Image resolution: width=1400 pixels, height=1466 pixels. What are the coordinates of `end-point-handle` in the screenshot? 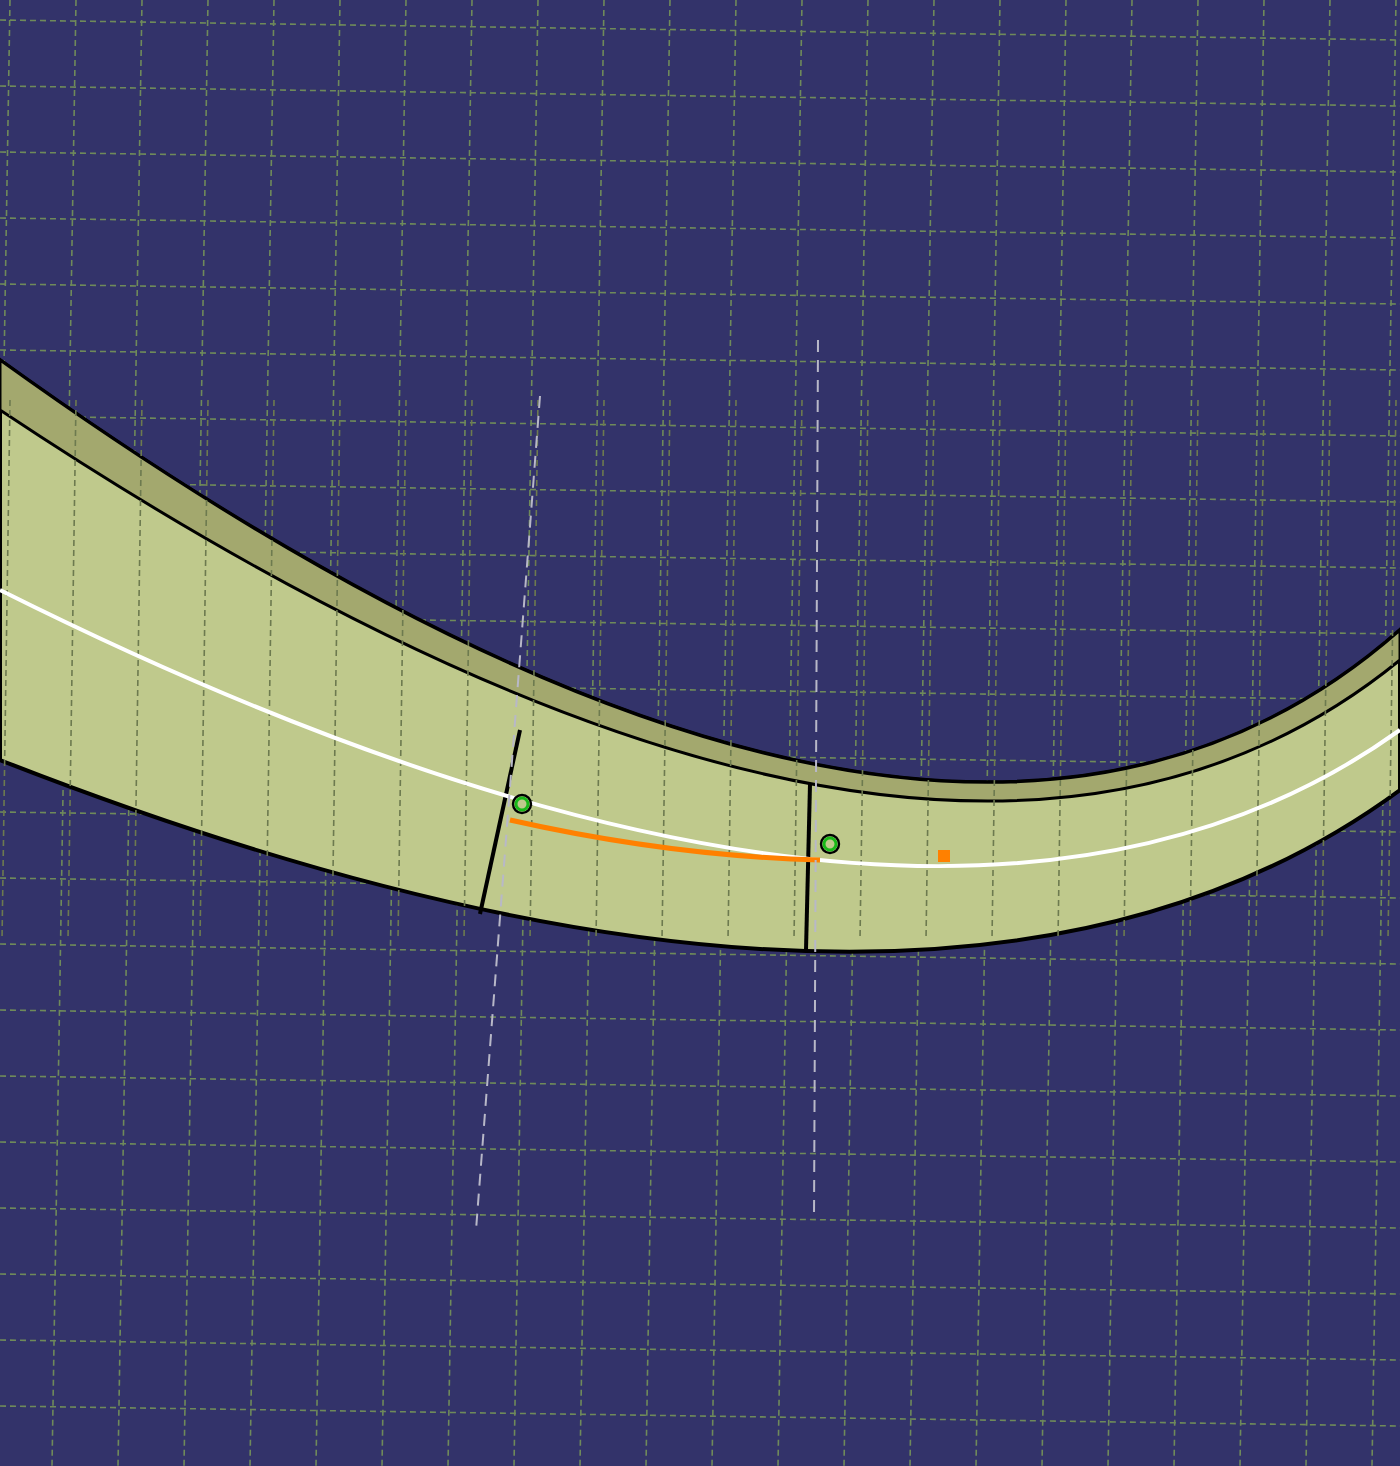 It's located at (944, 856).